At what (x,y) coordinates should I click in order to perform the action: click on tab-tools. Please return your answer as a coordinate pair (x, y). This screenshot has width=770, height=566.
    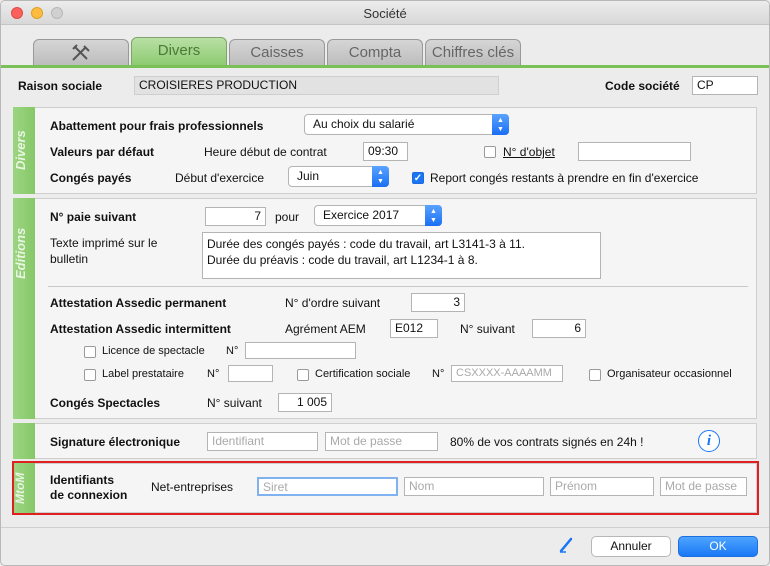
    Looking at the image, I should click on (81, 52).